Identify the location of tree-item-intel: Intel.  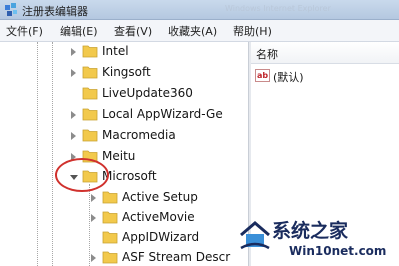
(124, 52).